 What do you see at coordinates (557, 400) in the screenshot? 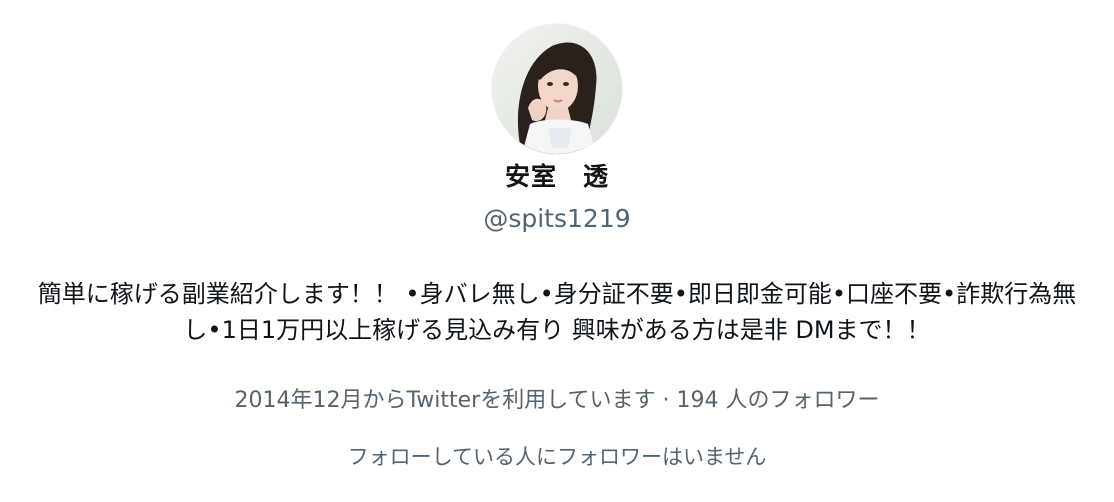
I see `account-meta: 2014年12月からTwitterを利用しています · 194 人のフォロワー` at bounding box center [557, 400].